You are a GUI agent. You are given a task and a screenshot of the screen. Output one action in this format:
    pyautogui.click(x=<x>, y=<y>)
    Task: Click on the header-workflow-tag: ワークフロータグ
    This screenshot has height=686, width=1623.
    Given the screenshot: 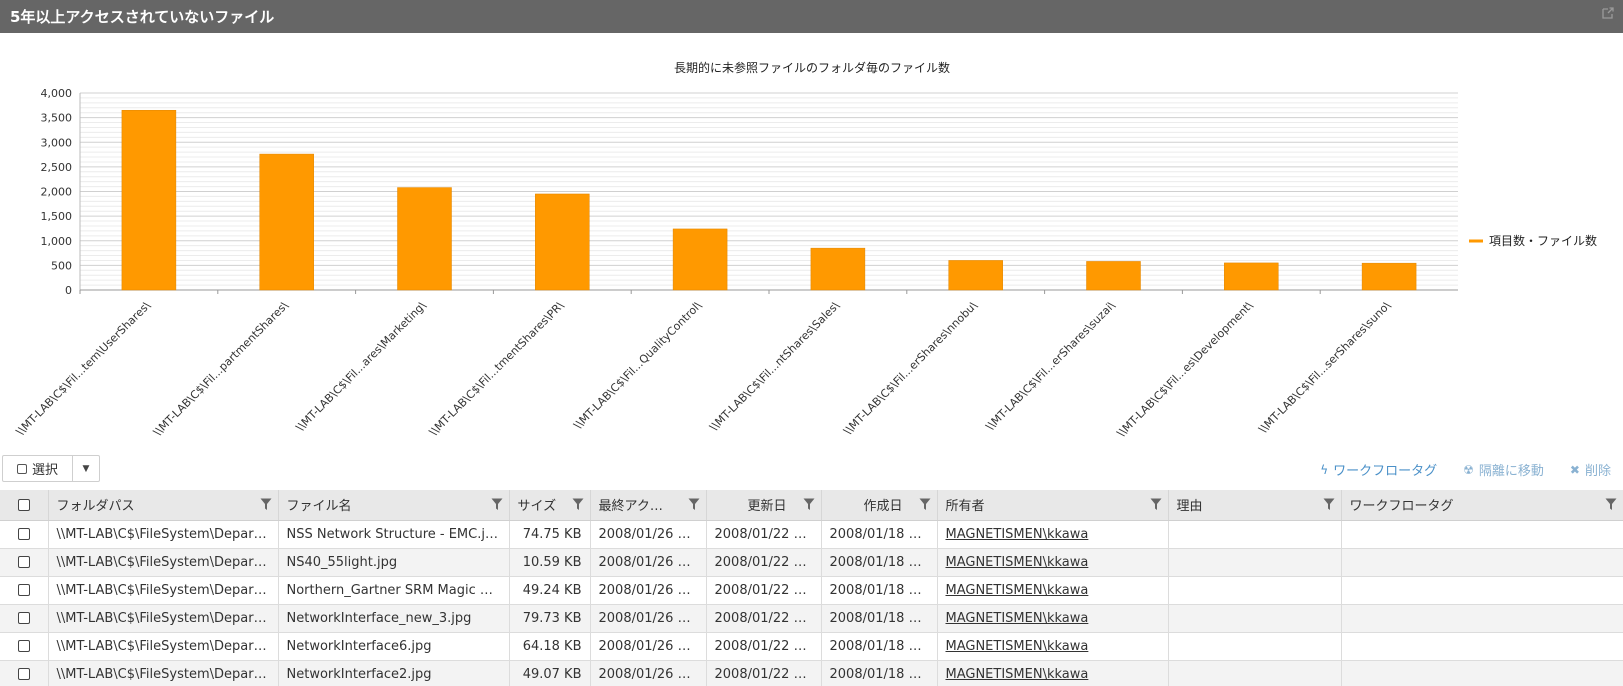 What is the action you would take?
    pyautogui.click(x=1482, y=505)
    